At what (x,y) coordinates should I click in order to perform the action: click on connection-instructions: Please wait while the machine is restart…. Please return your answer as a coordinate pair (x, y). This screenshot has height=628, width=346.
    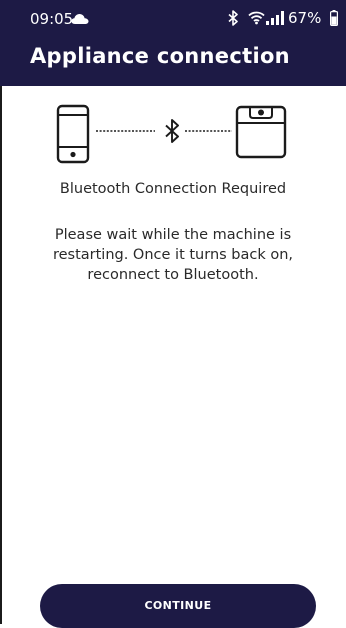
    Looking at the image, I should click on (173, 255).